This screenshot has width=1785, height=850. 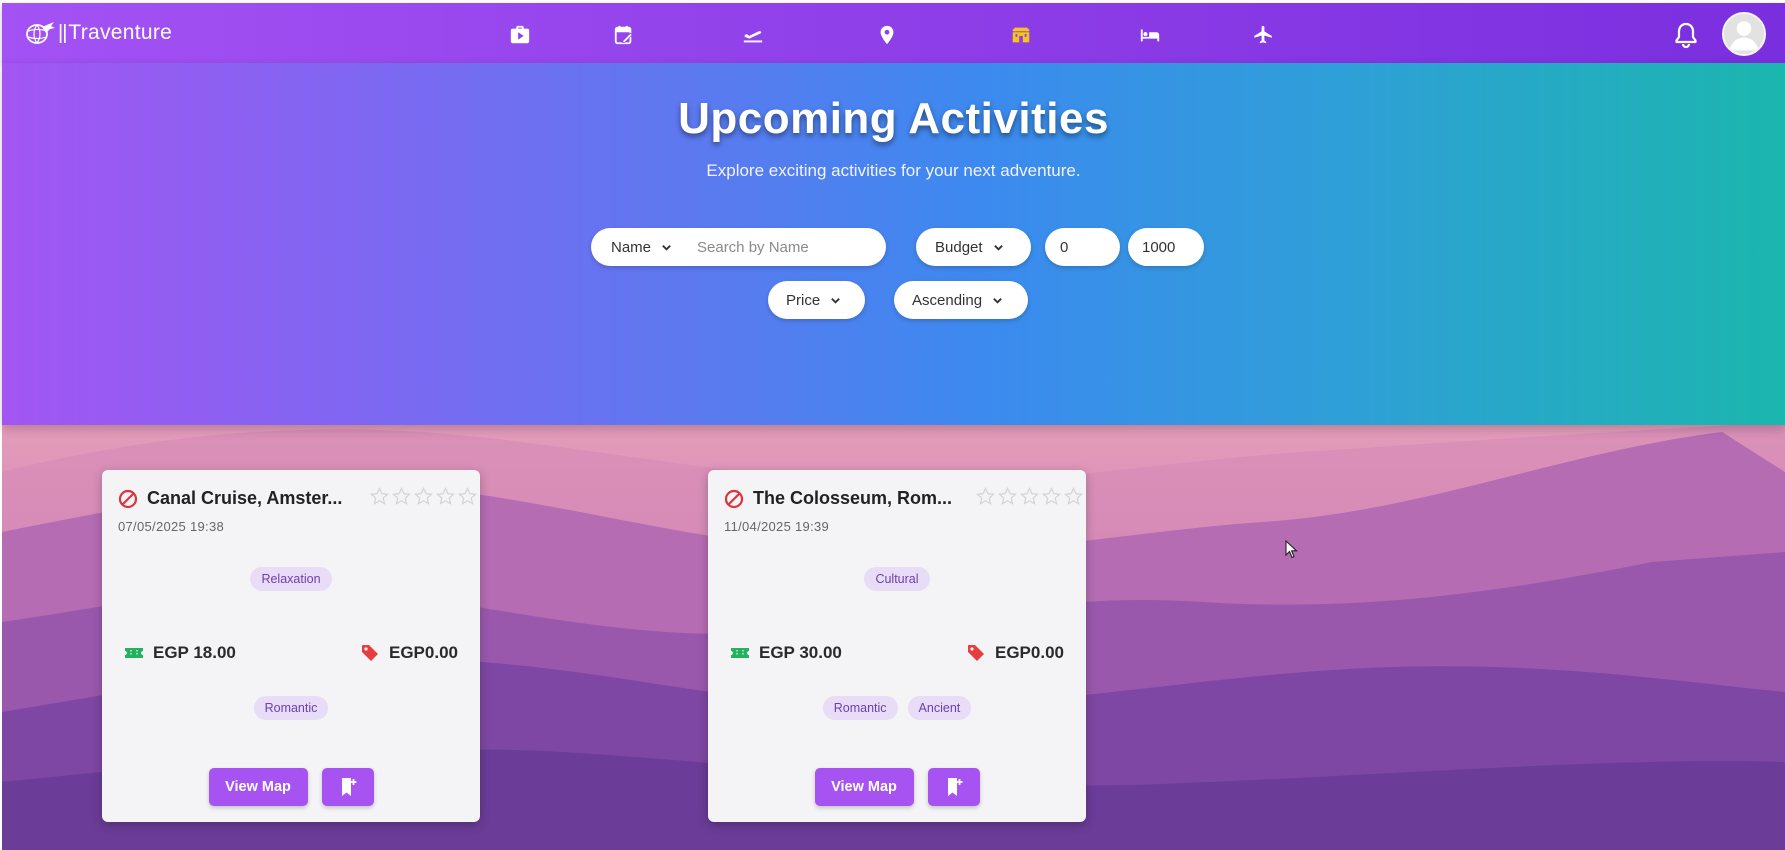 What do you see at coordinates (631, 247) in the screenshot?
I see `search-field-value: Name` at bounding box center [631, 247].